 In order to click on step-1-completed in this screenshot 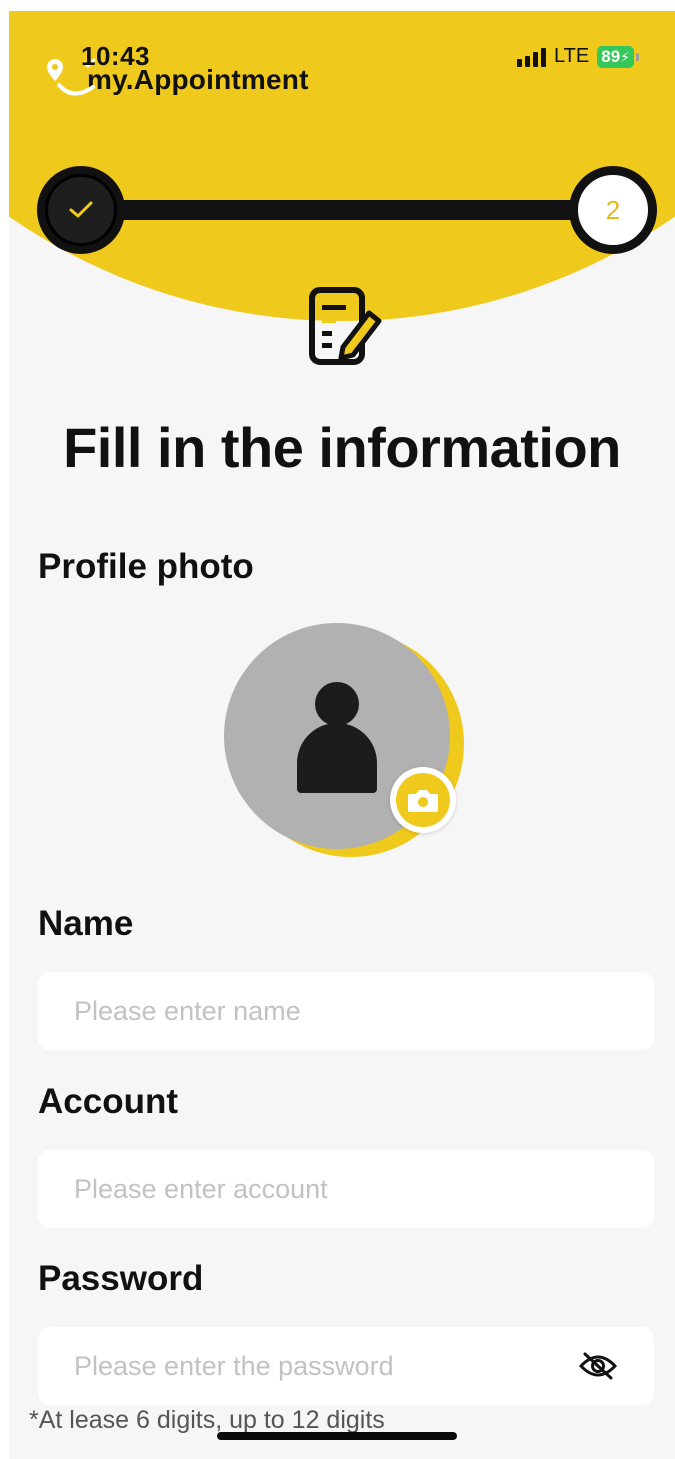, I will do `click(81, 210)`.